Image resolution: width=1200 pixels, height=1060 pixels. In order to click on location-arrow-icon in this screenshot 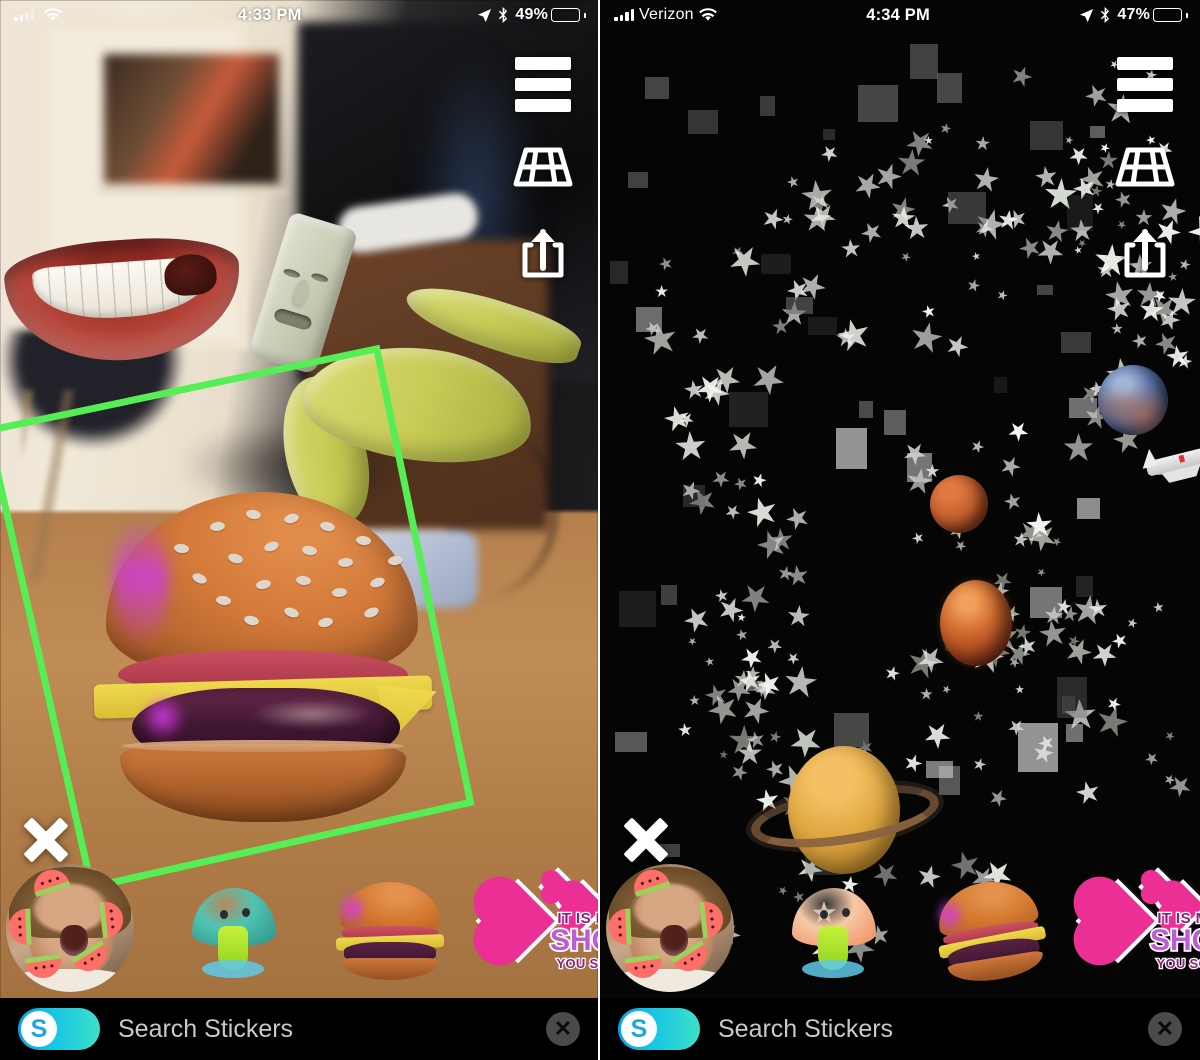, I will do `click(1086, 15)`.